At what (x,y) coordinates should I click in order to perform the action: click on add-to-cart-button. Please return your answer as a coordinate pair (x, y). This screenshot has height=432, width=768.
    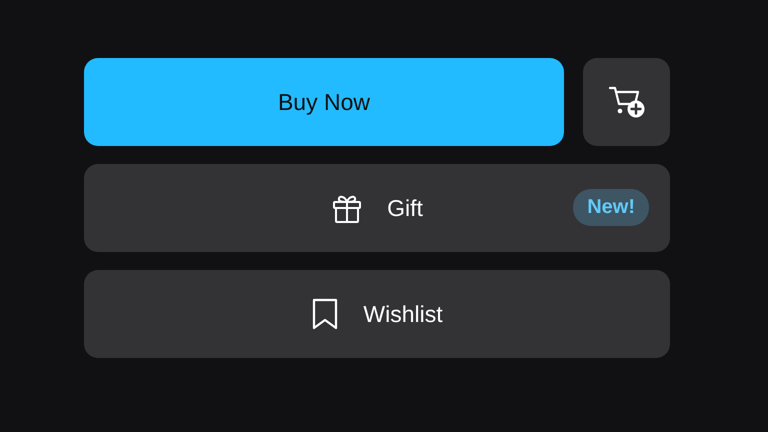
    Looking at the image, I should click on (626, 102).